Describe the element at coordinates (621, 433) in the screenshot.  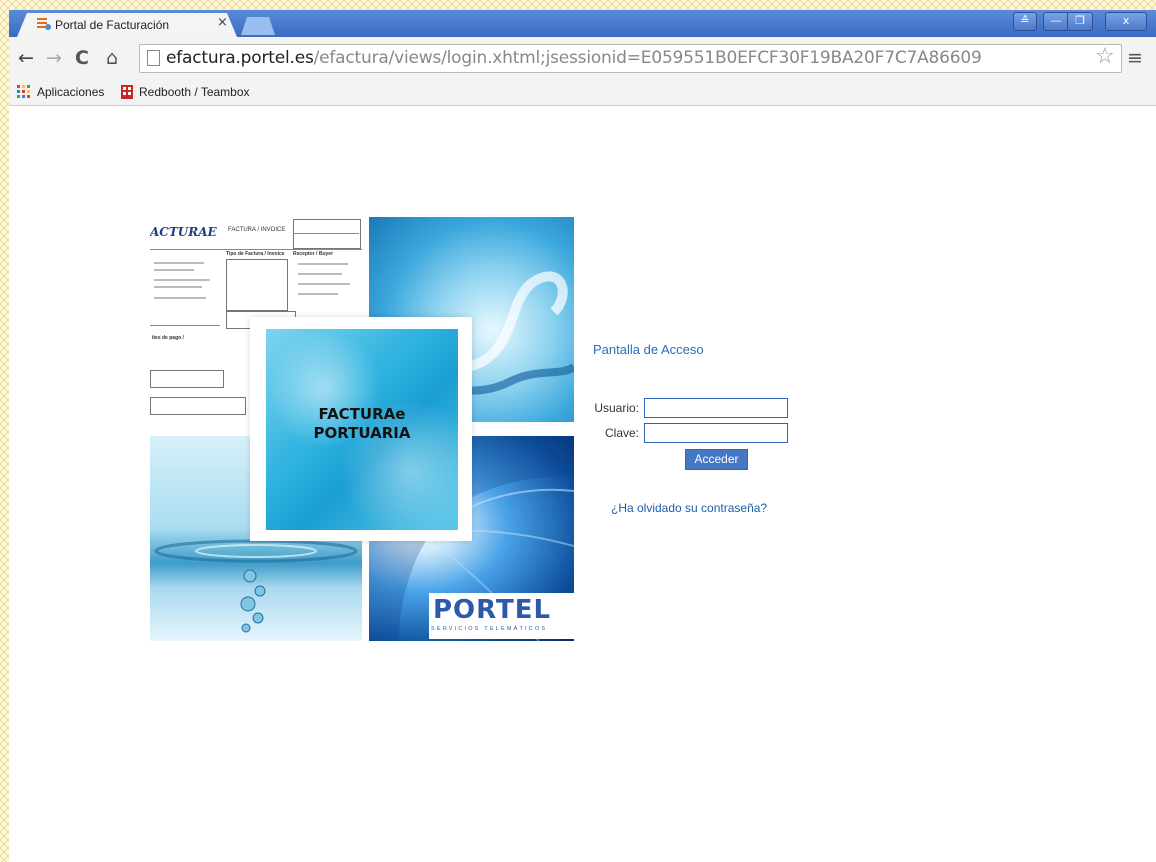
I see `password-label: Clave:` at that location.